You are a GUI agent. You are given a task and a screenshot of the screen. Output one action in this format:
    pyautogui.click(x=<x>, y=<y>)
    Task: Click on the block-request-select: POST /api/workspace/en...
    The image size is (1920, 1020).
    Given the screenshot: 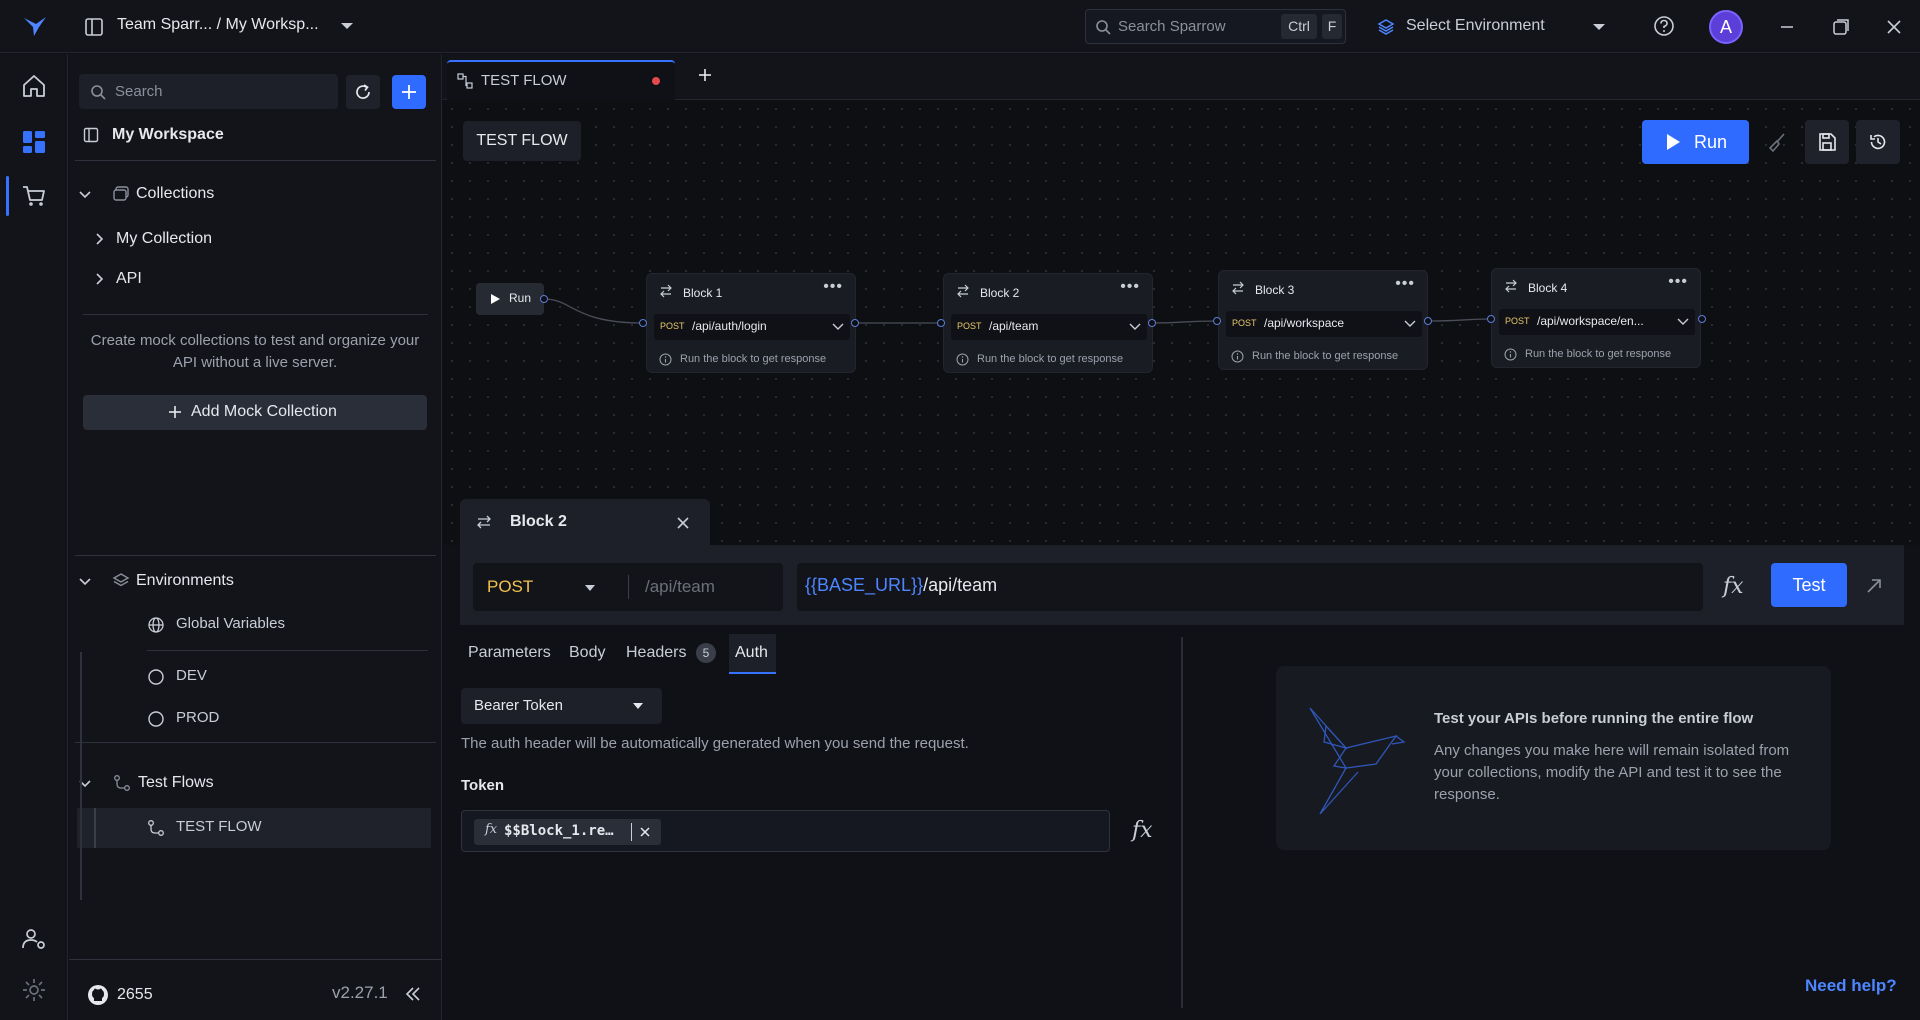 What is the action you would take?
    pyautogui.click(x=1597, y=322)
    